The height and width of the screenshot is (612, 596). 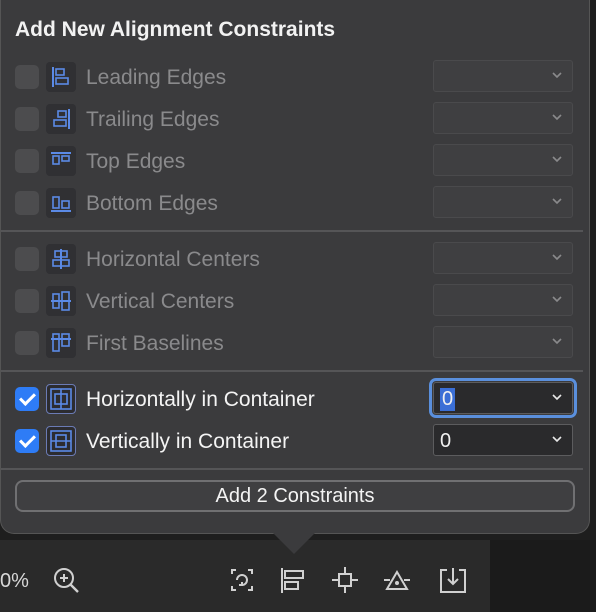 I want to click on bottom-edges-checkbox, so click(x=27, y=203).